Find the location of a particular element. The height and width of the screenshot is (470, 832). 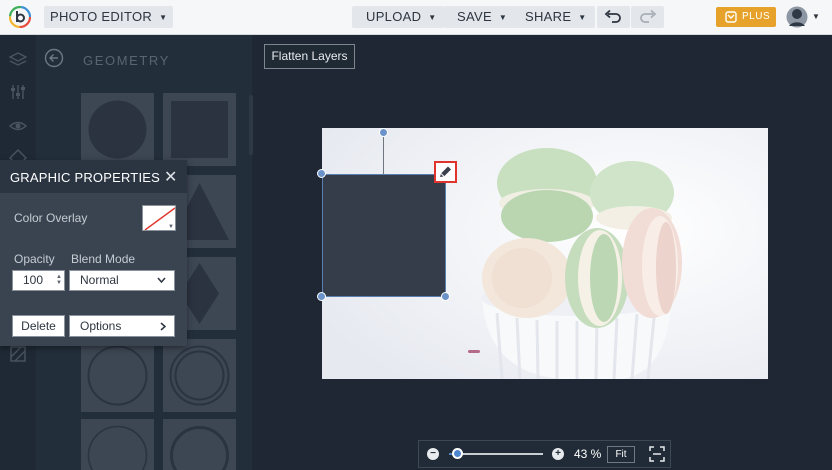

undo-icon is located at coordinates (612, 16).